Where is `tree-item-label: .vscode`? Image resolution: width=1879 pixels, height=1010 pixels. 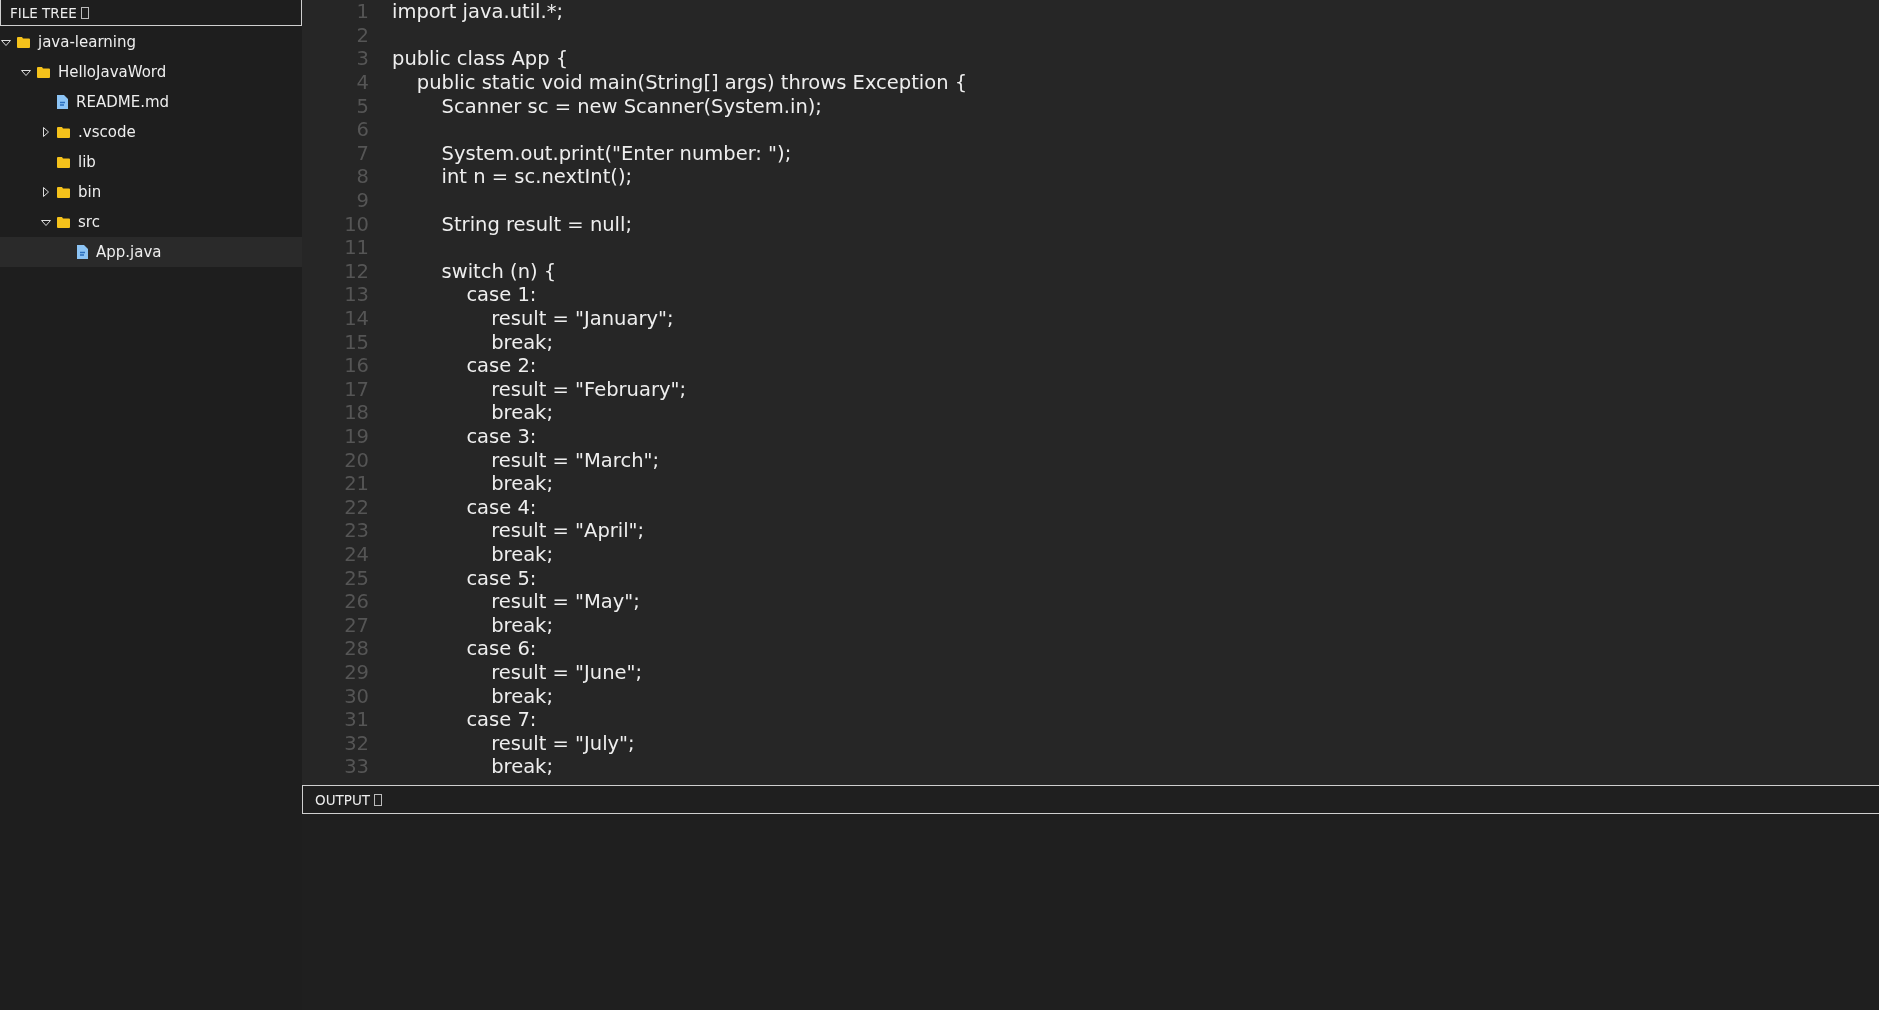 tree-item-label: .vscode is located at coordinates (107, 132).